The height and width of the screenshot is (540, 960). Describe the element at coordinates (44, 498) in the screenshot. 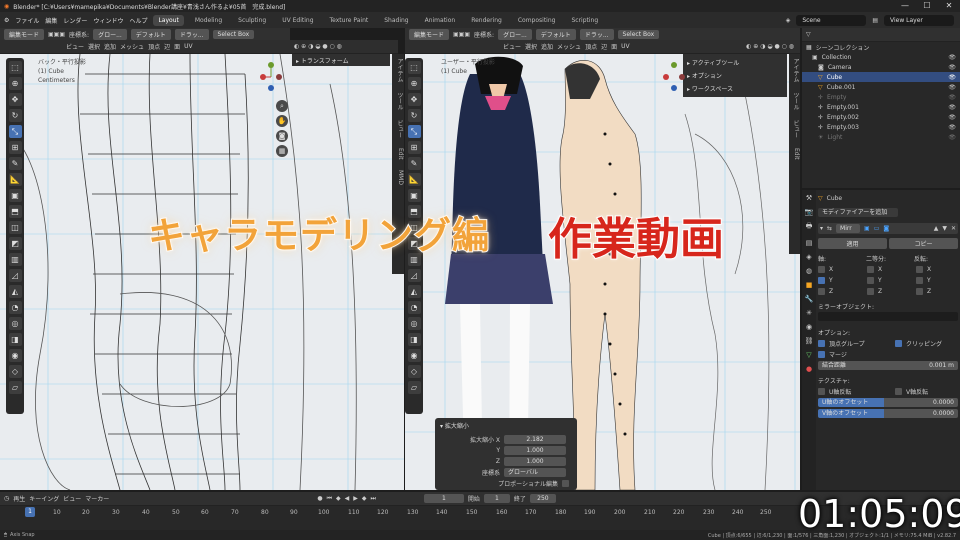

I see `timeline-menu-keying: キーイング` at that location.